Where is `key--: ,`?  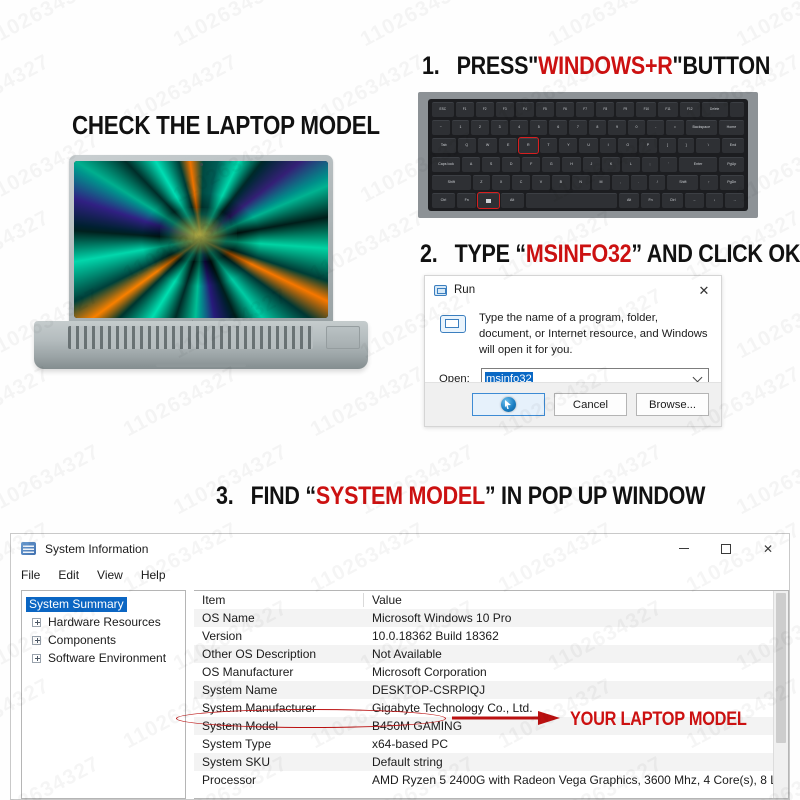
key--: , is located at coordinates (620, 182).